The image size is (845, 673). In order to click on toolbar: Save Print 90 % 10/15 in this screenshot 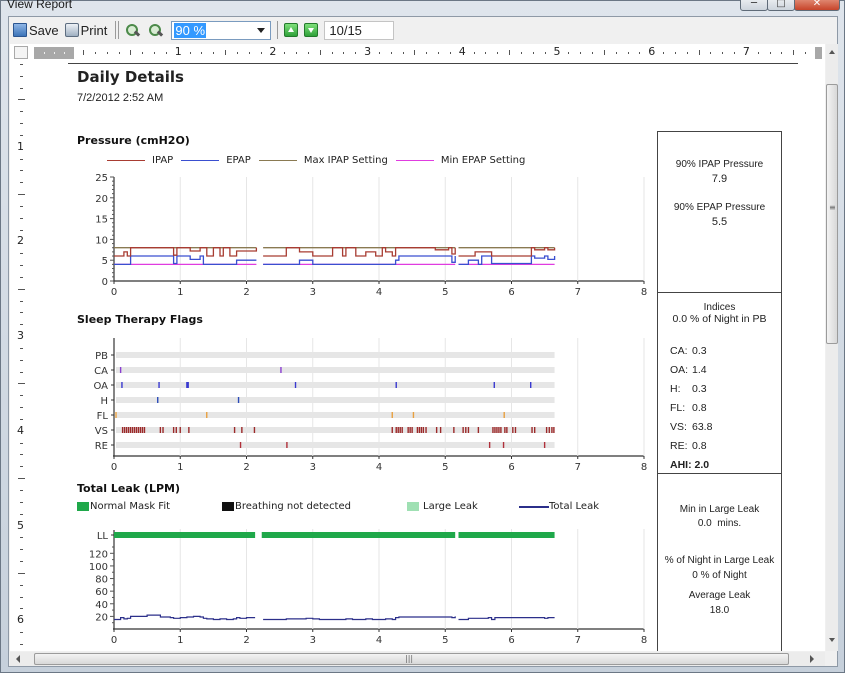, I will do `click(423, 30)`.